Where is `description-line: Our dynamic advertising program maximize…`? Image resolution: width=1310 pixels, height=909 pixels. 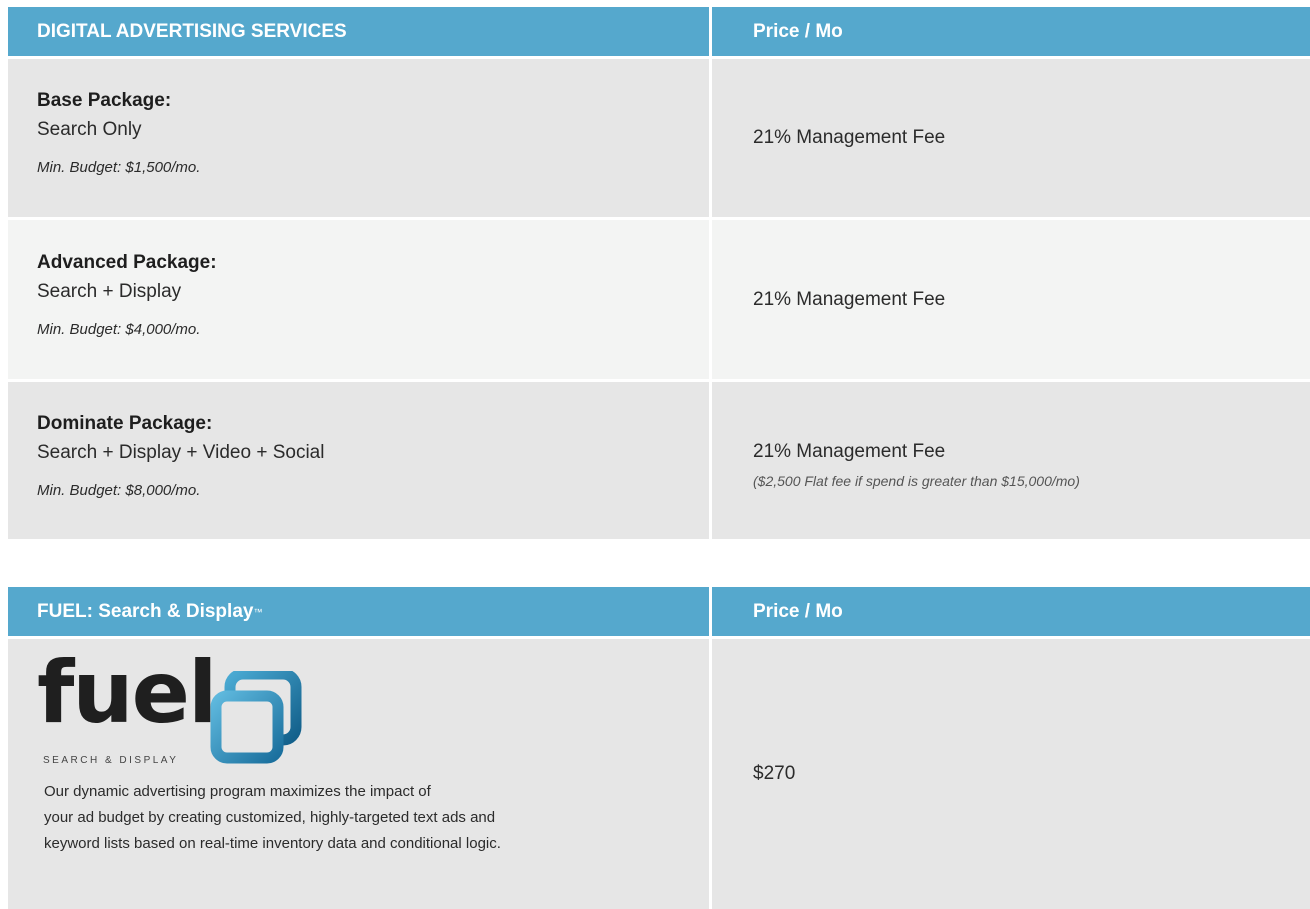 description-line: Our dynamic advertising program maximize… is located at coordinates (237, 791).